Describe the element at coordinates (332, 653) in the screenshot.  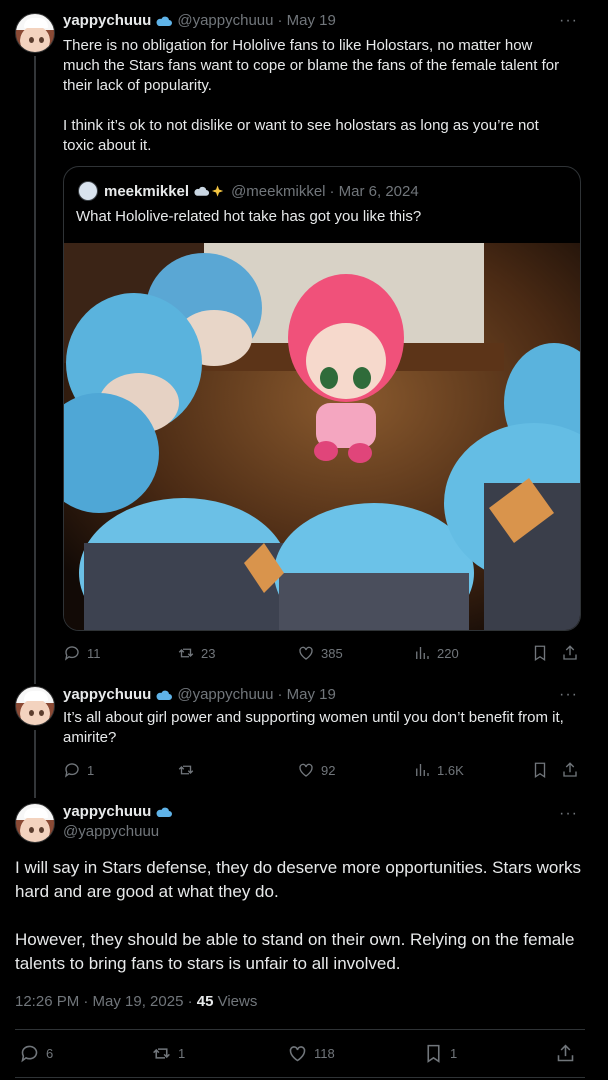
I see `like-count: 385` at that location.